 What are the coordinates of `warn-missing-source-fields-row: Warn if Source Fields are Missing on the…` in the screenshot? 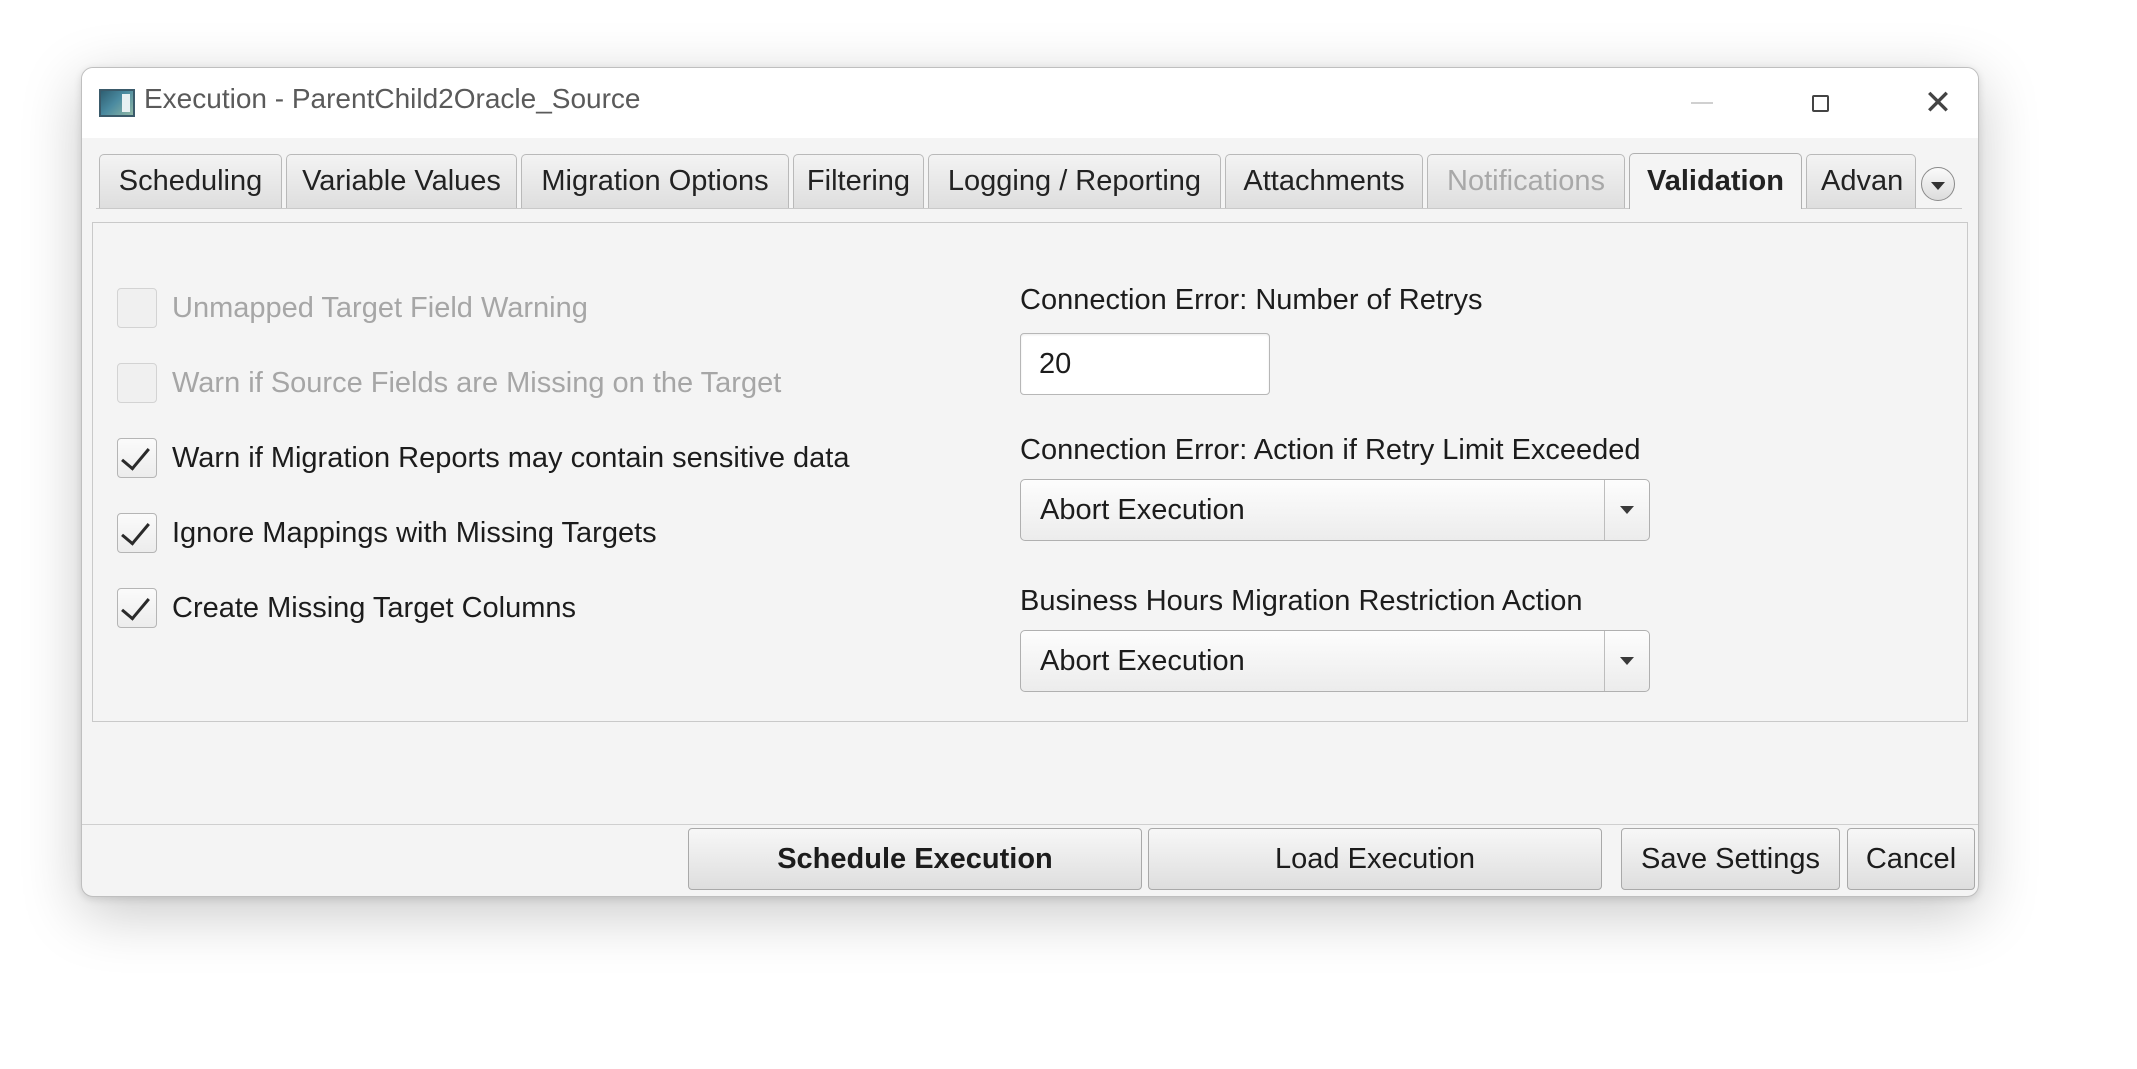 It's located at (449, 383).